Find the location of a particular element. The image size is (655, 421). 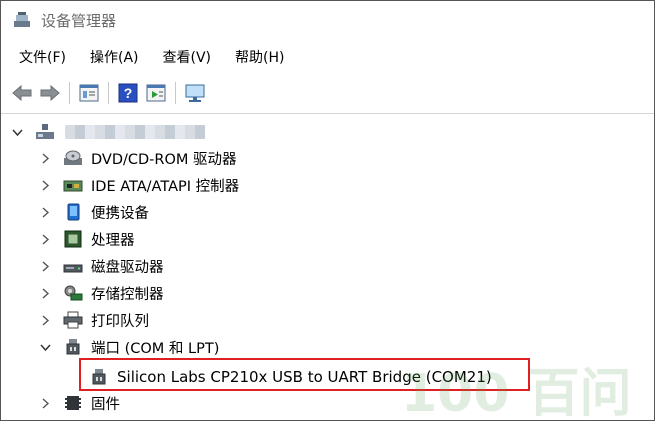

tree-item-portable: 便携设备 is located at coordinates (345, 212).